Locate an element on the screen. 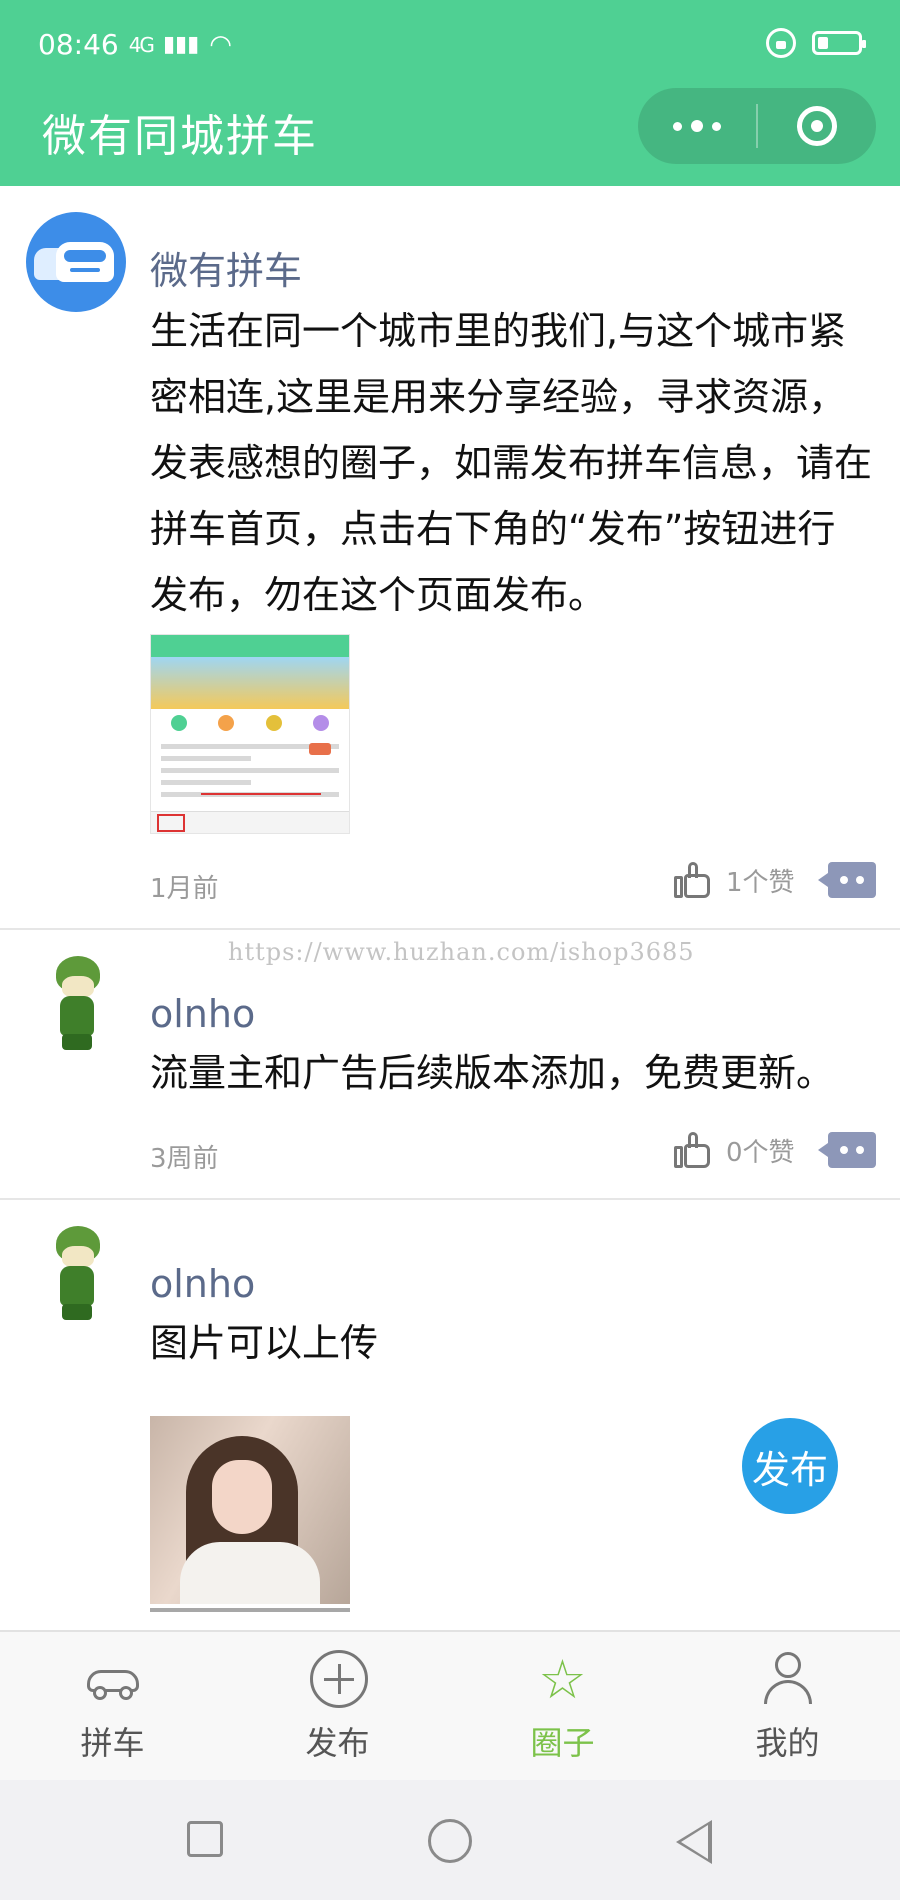  post-photo is located at coordinates (250, 1510).